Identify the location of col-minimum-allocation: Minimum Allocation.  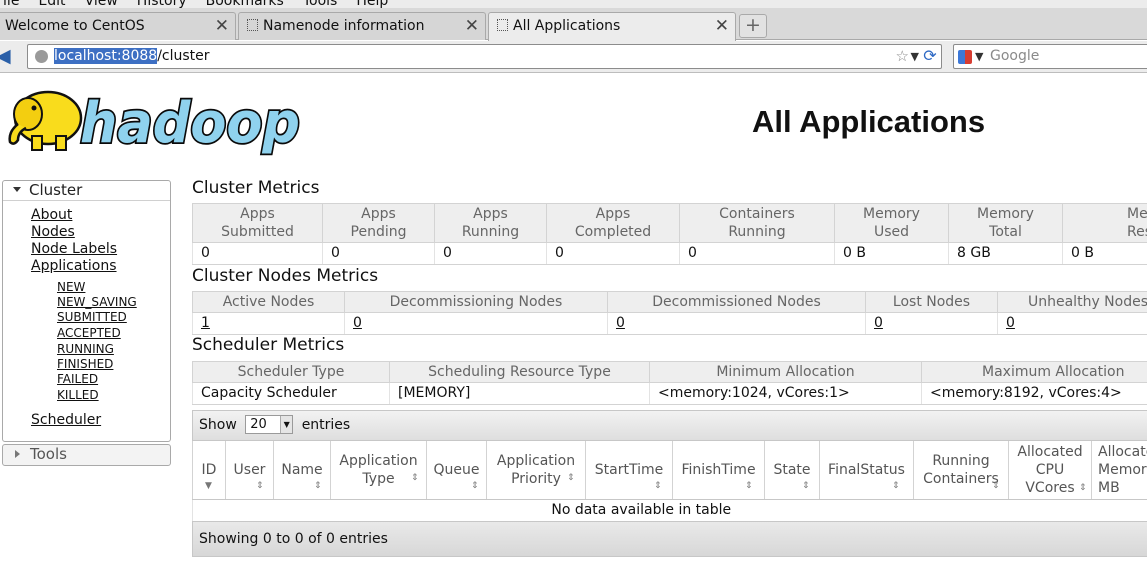
(785, 372).